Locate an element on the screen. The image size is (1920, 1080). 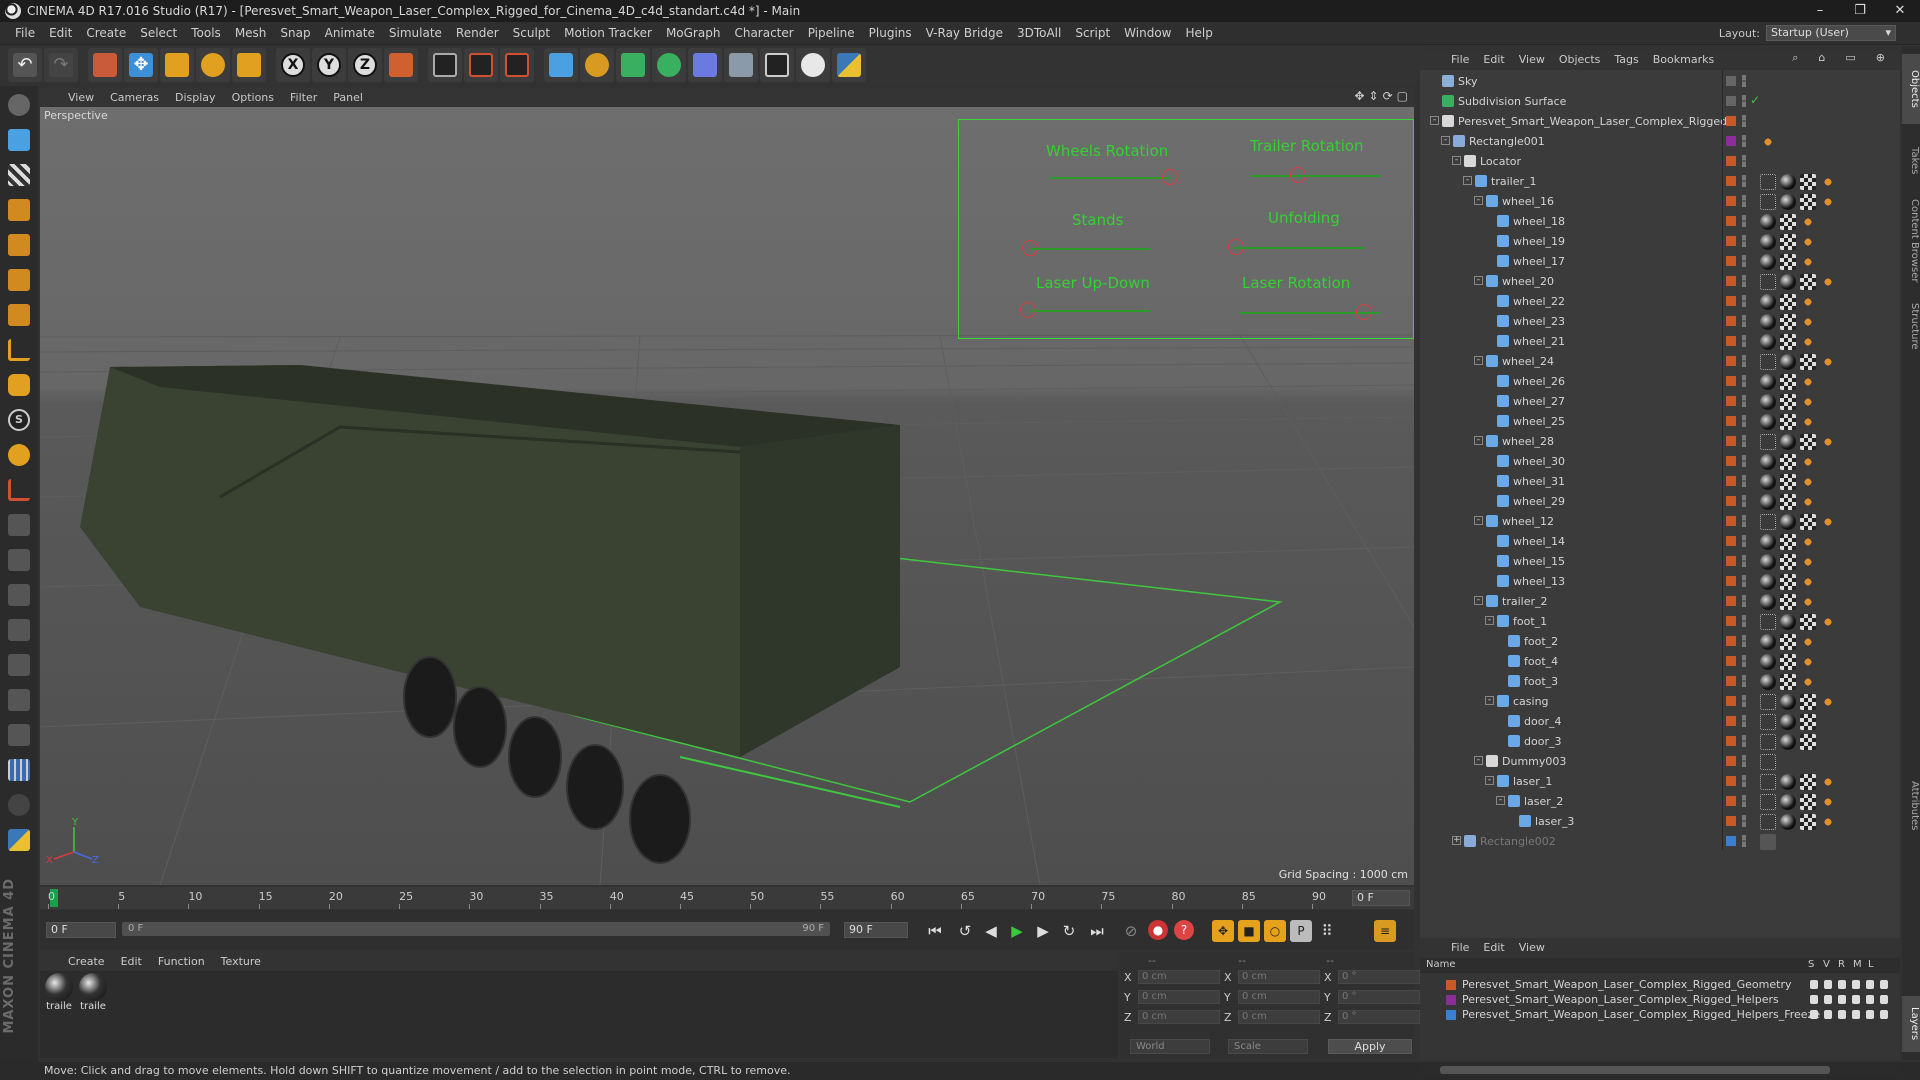
model-mode-button is located at coordinates (19, 140).